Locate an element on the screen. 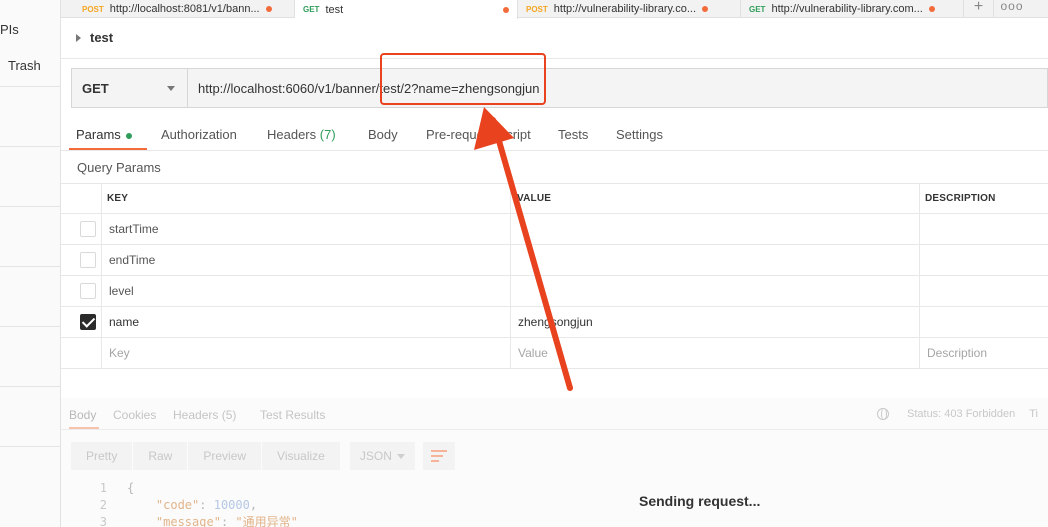 Image resolution: width=1048 pixels, height=527 pixels. table-row: level is located at coordinates (554, 291).